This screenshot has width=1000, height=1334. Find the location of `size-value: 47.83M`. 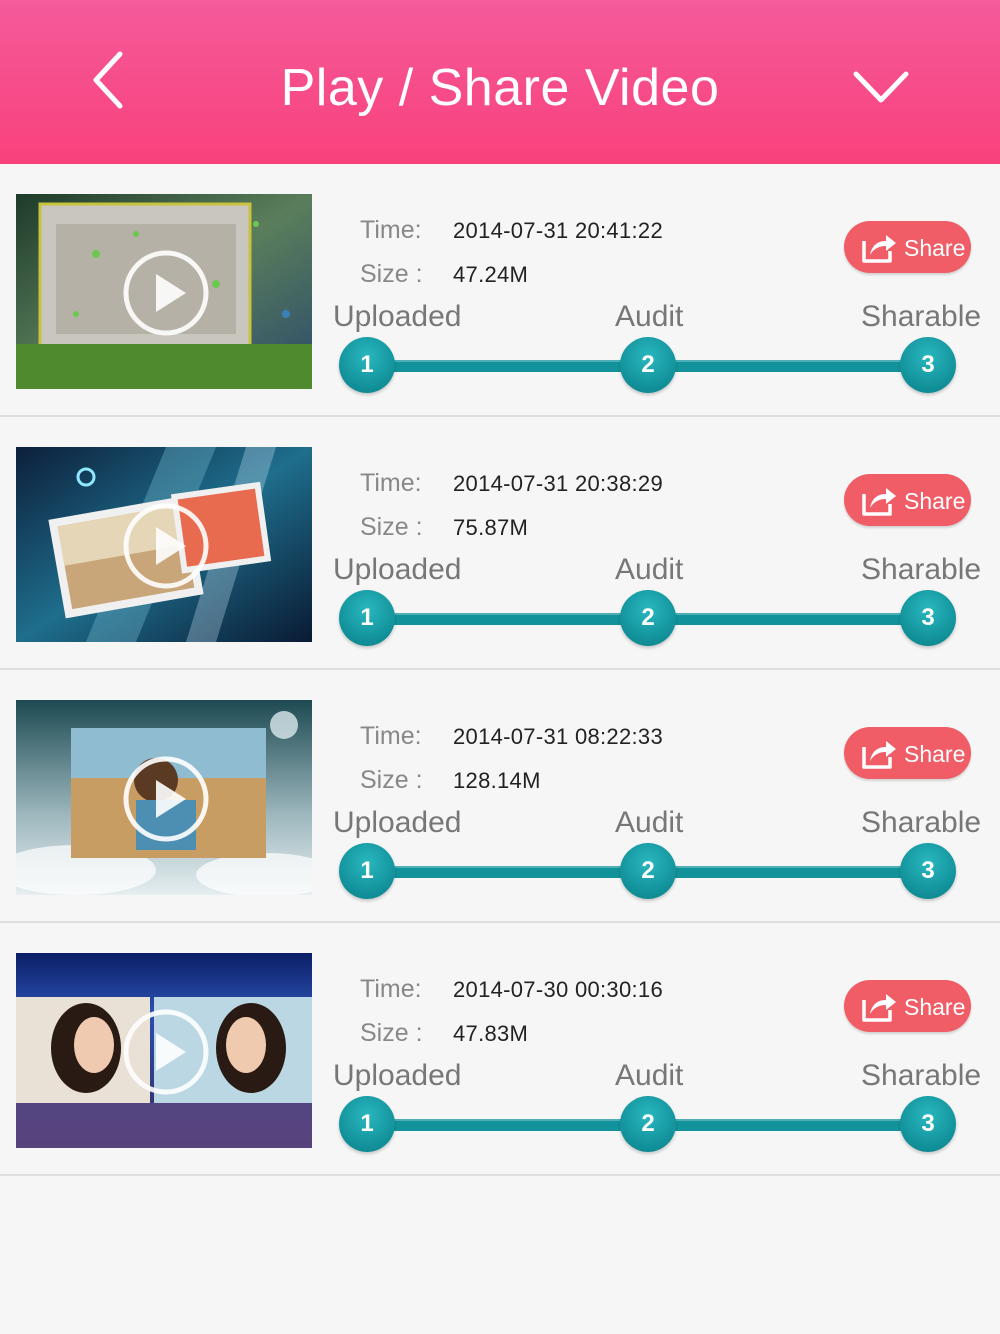

size-value: 47.83M is located at coordinates (491, 1033).